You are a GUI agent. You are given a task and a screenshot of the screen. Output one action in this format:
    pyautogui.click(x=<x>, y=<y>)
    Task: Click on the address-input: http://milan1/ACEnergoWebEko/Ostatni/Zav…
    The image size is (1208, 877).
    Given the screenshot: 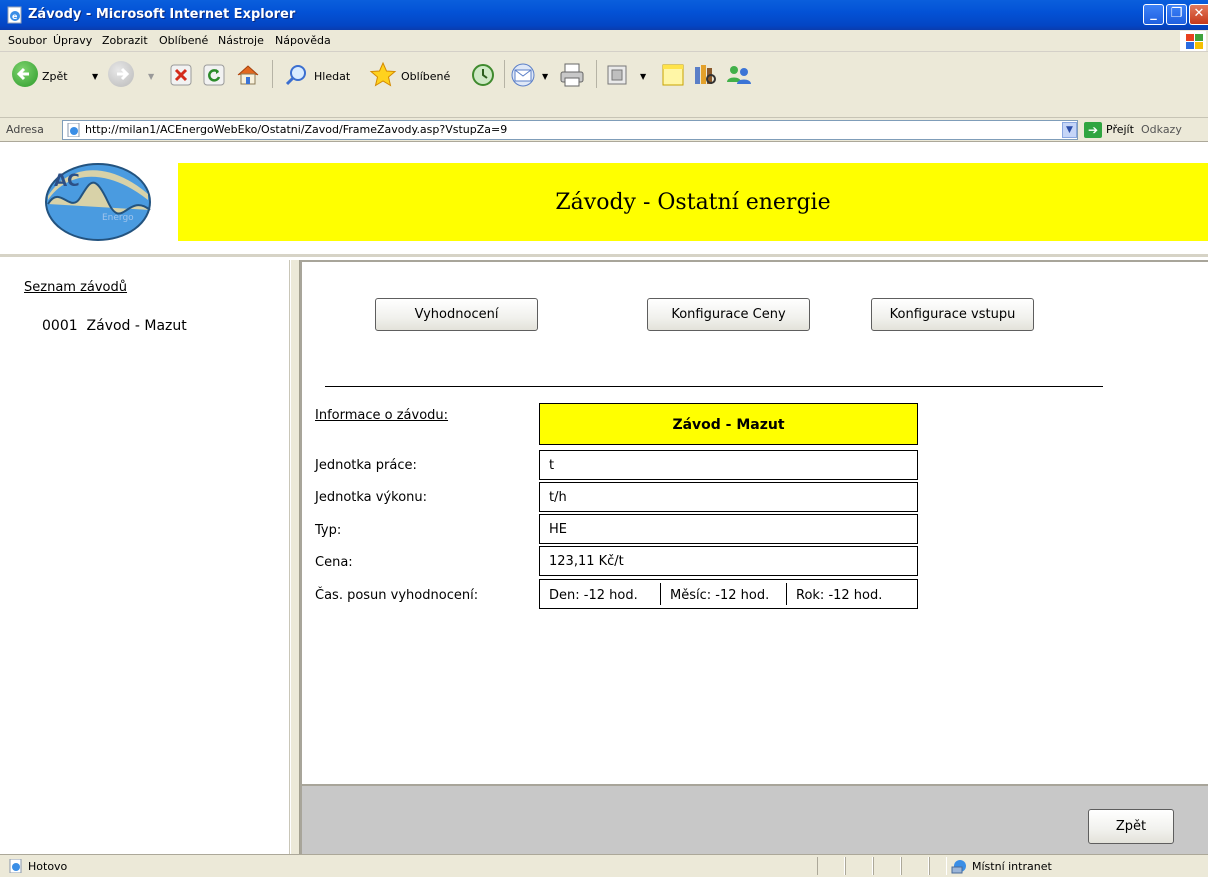 What is the action you would take?
    pyautogui.click(x=570, y=130)
    